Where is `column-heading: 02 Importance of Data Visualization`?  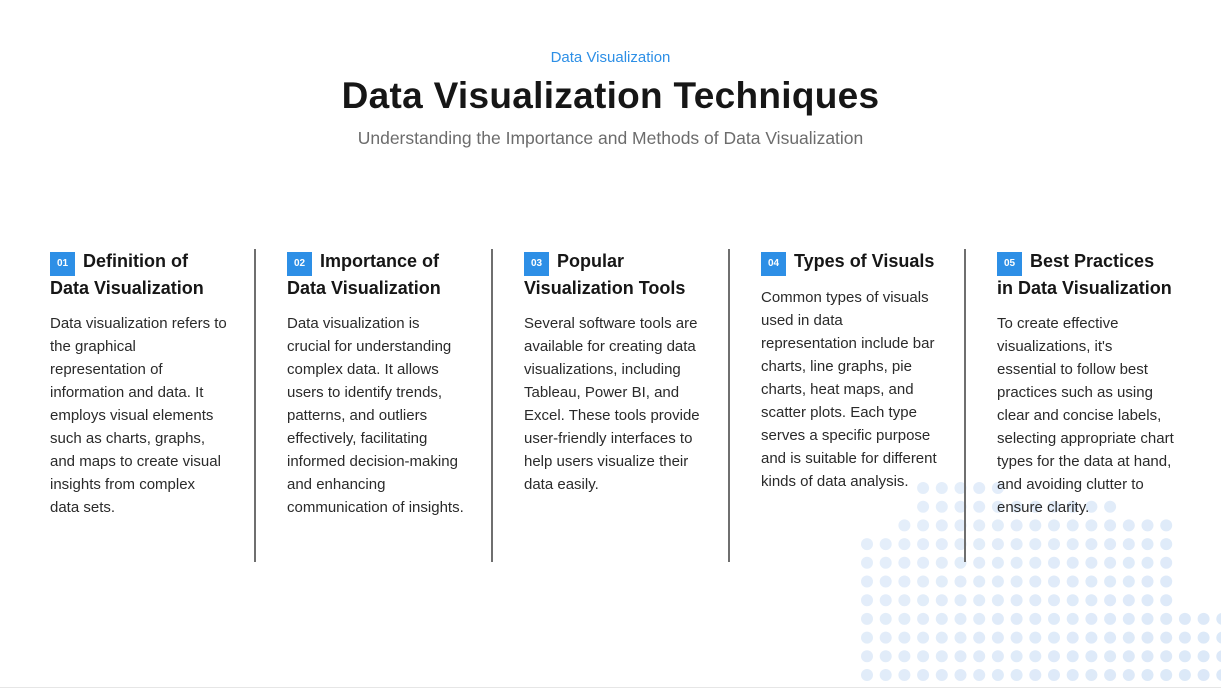 column-heading: 02 Importance of Data Visualization is located at coordinates (376, 275).